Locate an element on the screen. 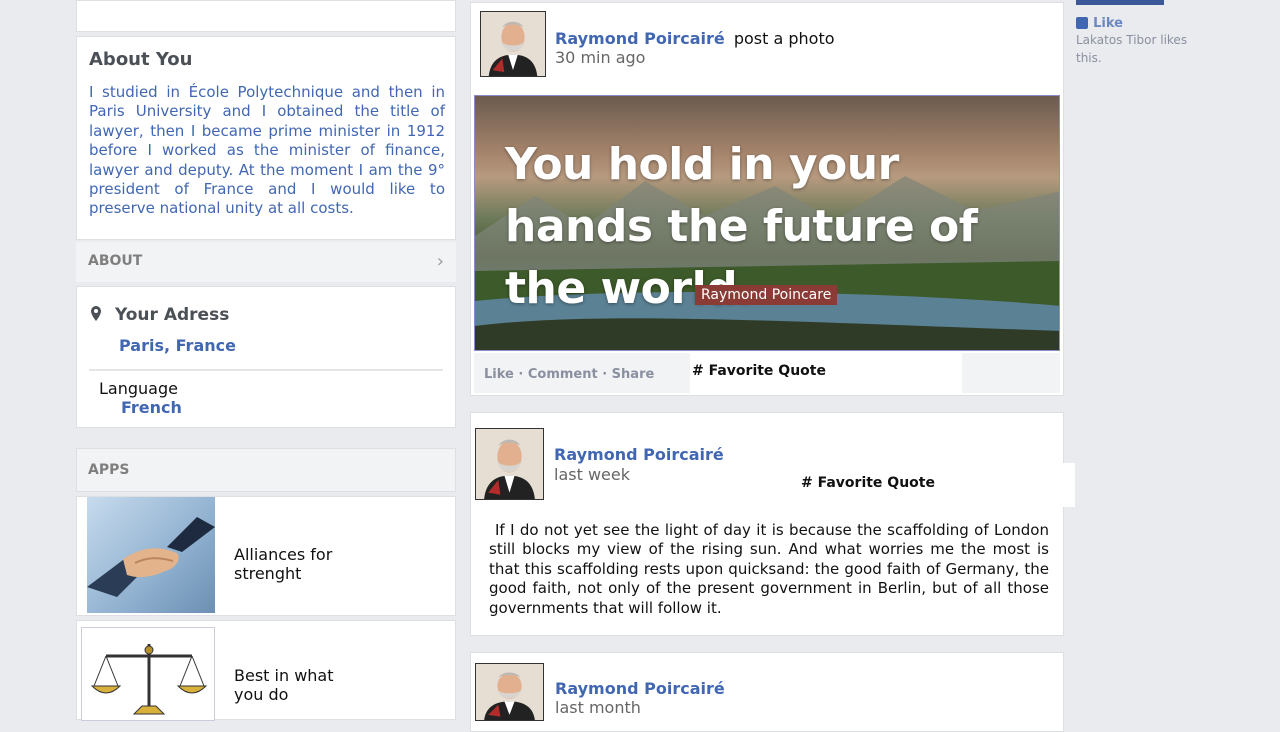  left-top-strip is located at coordinates (266, 16).